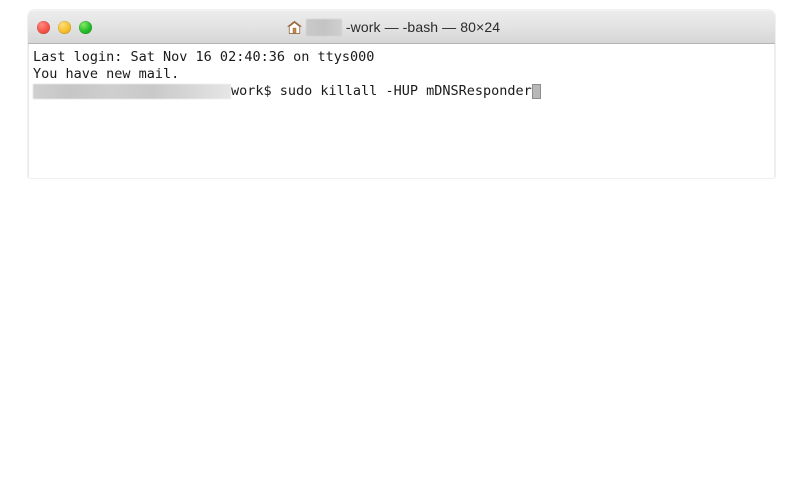 The width and height of the screenshot is (800, 500). What do you see at coordinates (85, 27) in the screenshot?
I see `zoom-button` at bounding box center [85, 27].